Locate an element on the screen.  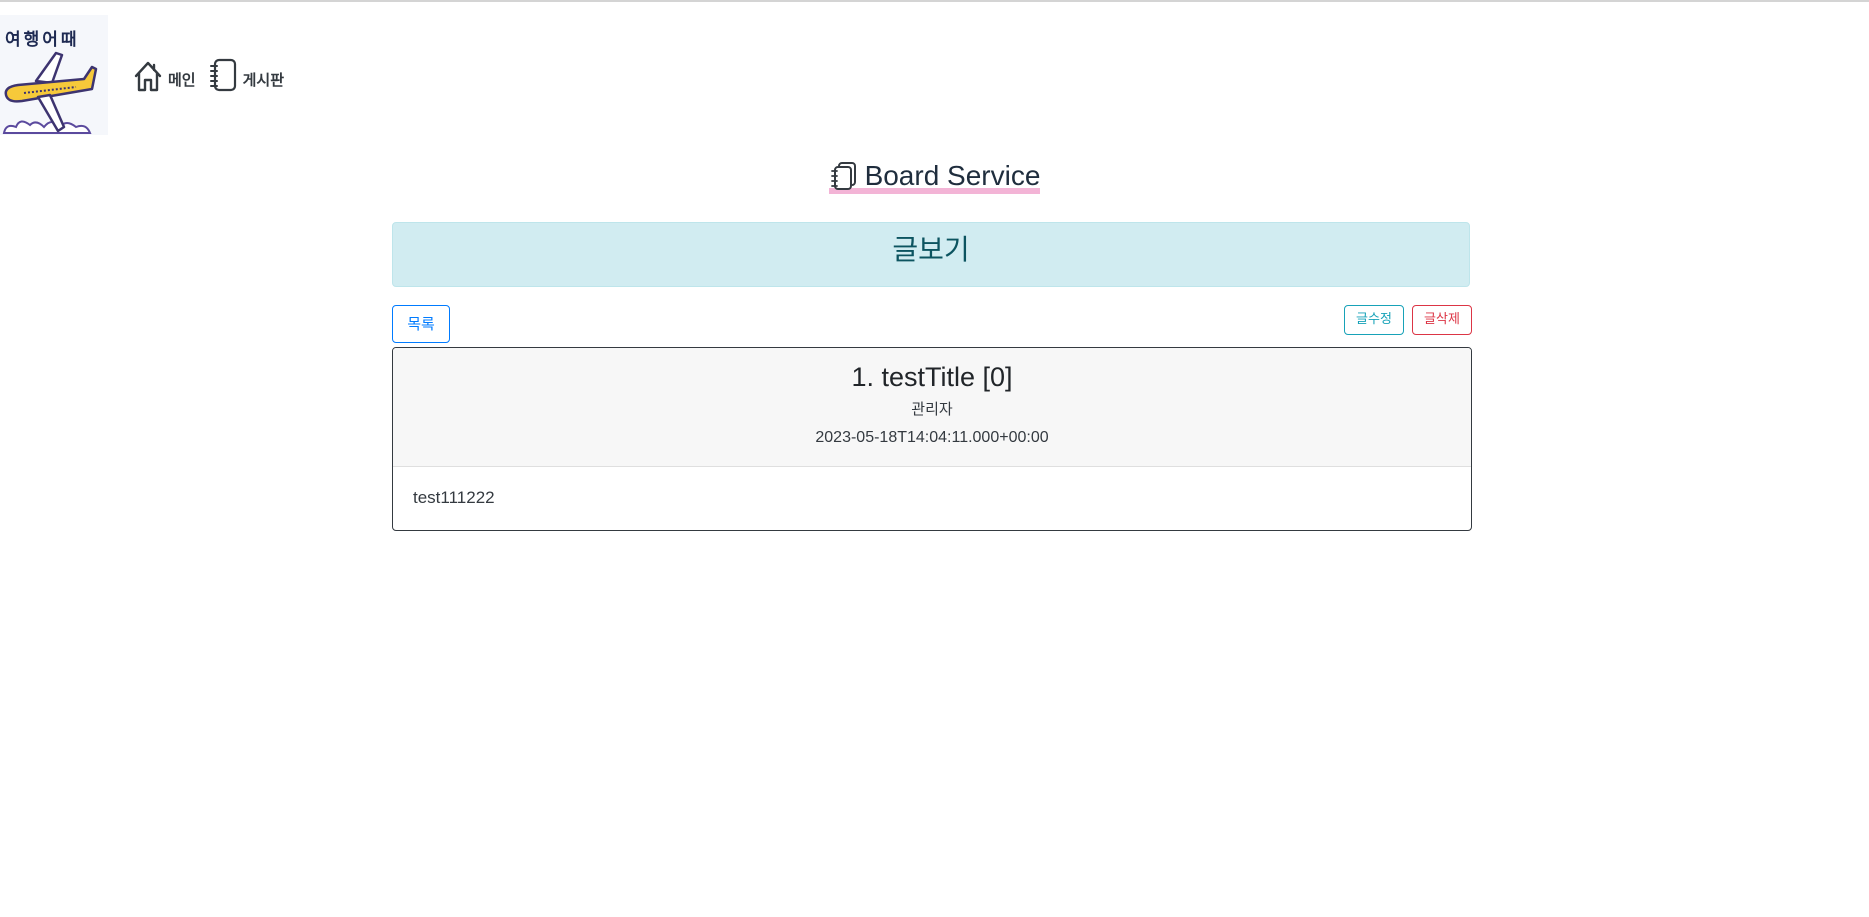
stacked-notebooks-icon is located at coordinates (843, 176).